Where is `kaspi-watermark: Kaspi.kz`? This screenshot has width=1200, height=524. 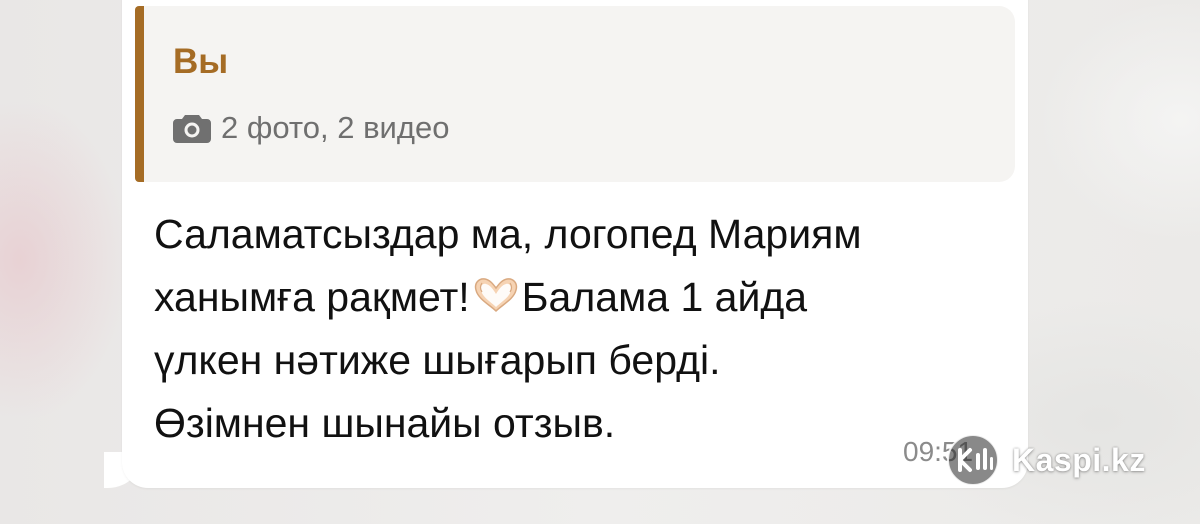
kaspi-watermark: Kaspi.kz is located at coordinates (1046, 460).